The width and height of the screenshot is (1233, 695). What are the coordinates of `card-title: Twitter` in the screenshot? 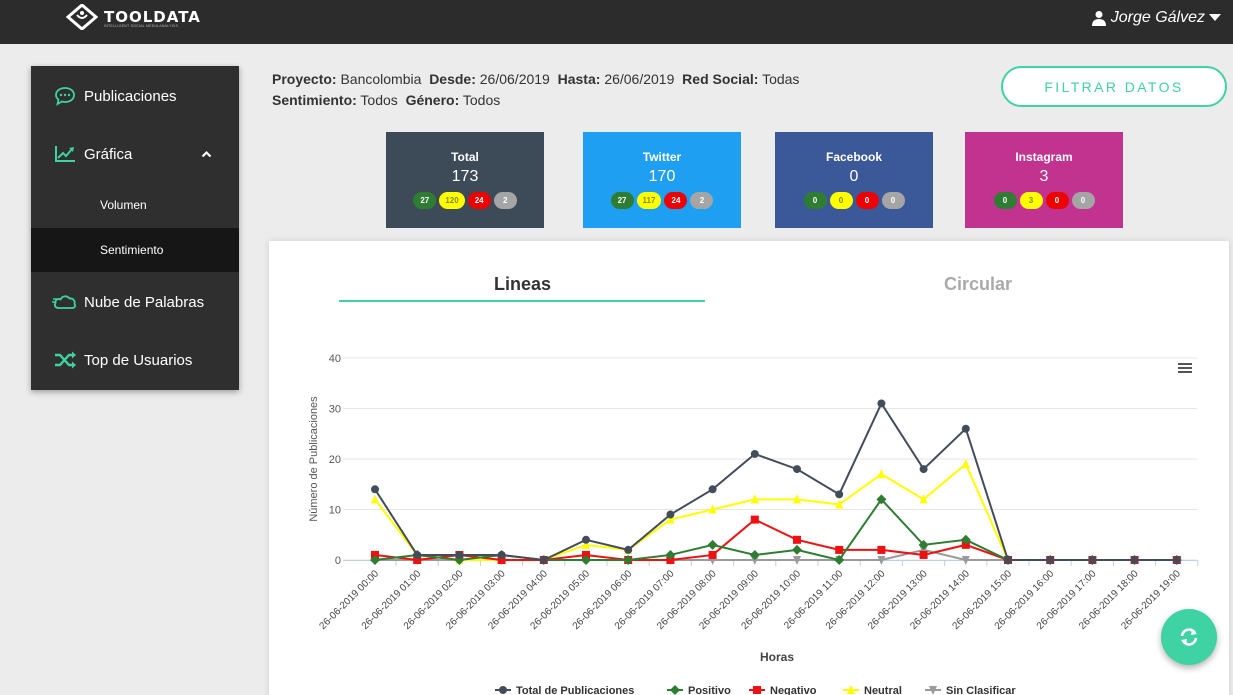 It's located at (662, 157).